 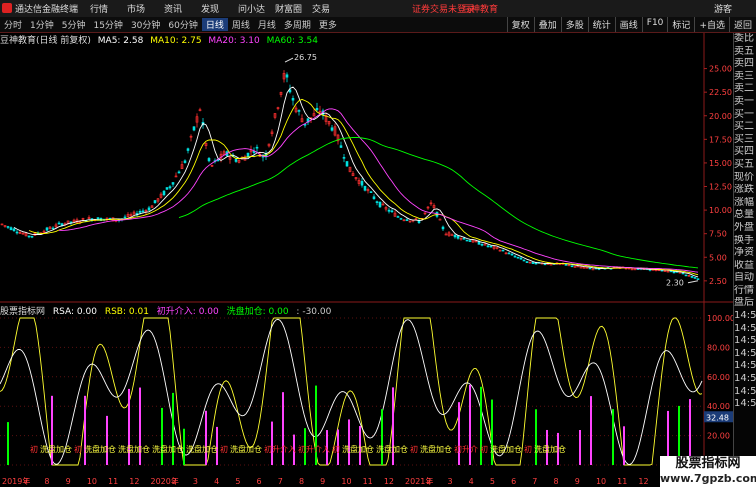 What do you see at coordinates (534, 481) in the screenshot?
I see `date-tick-label: 7` at bounding box center [534, 481].